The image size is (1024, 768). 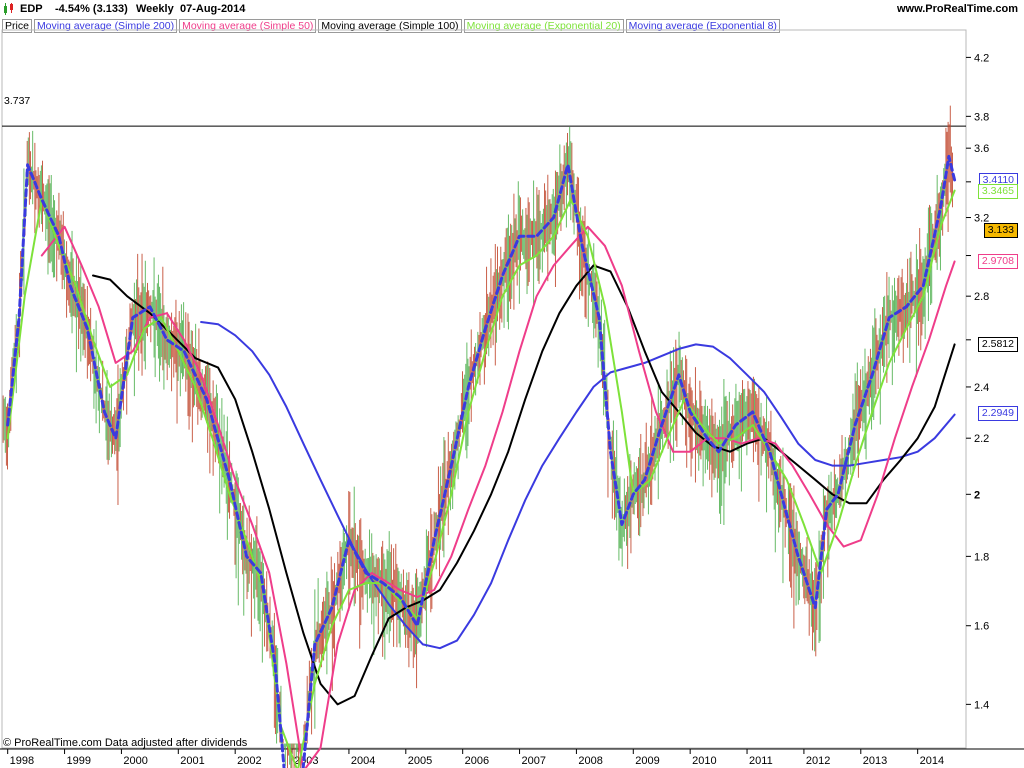 What do you see at coordinates (981, 705) in the screenshot?
I see `y-tick-label: 1.4` at bounding box center [981, 705].